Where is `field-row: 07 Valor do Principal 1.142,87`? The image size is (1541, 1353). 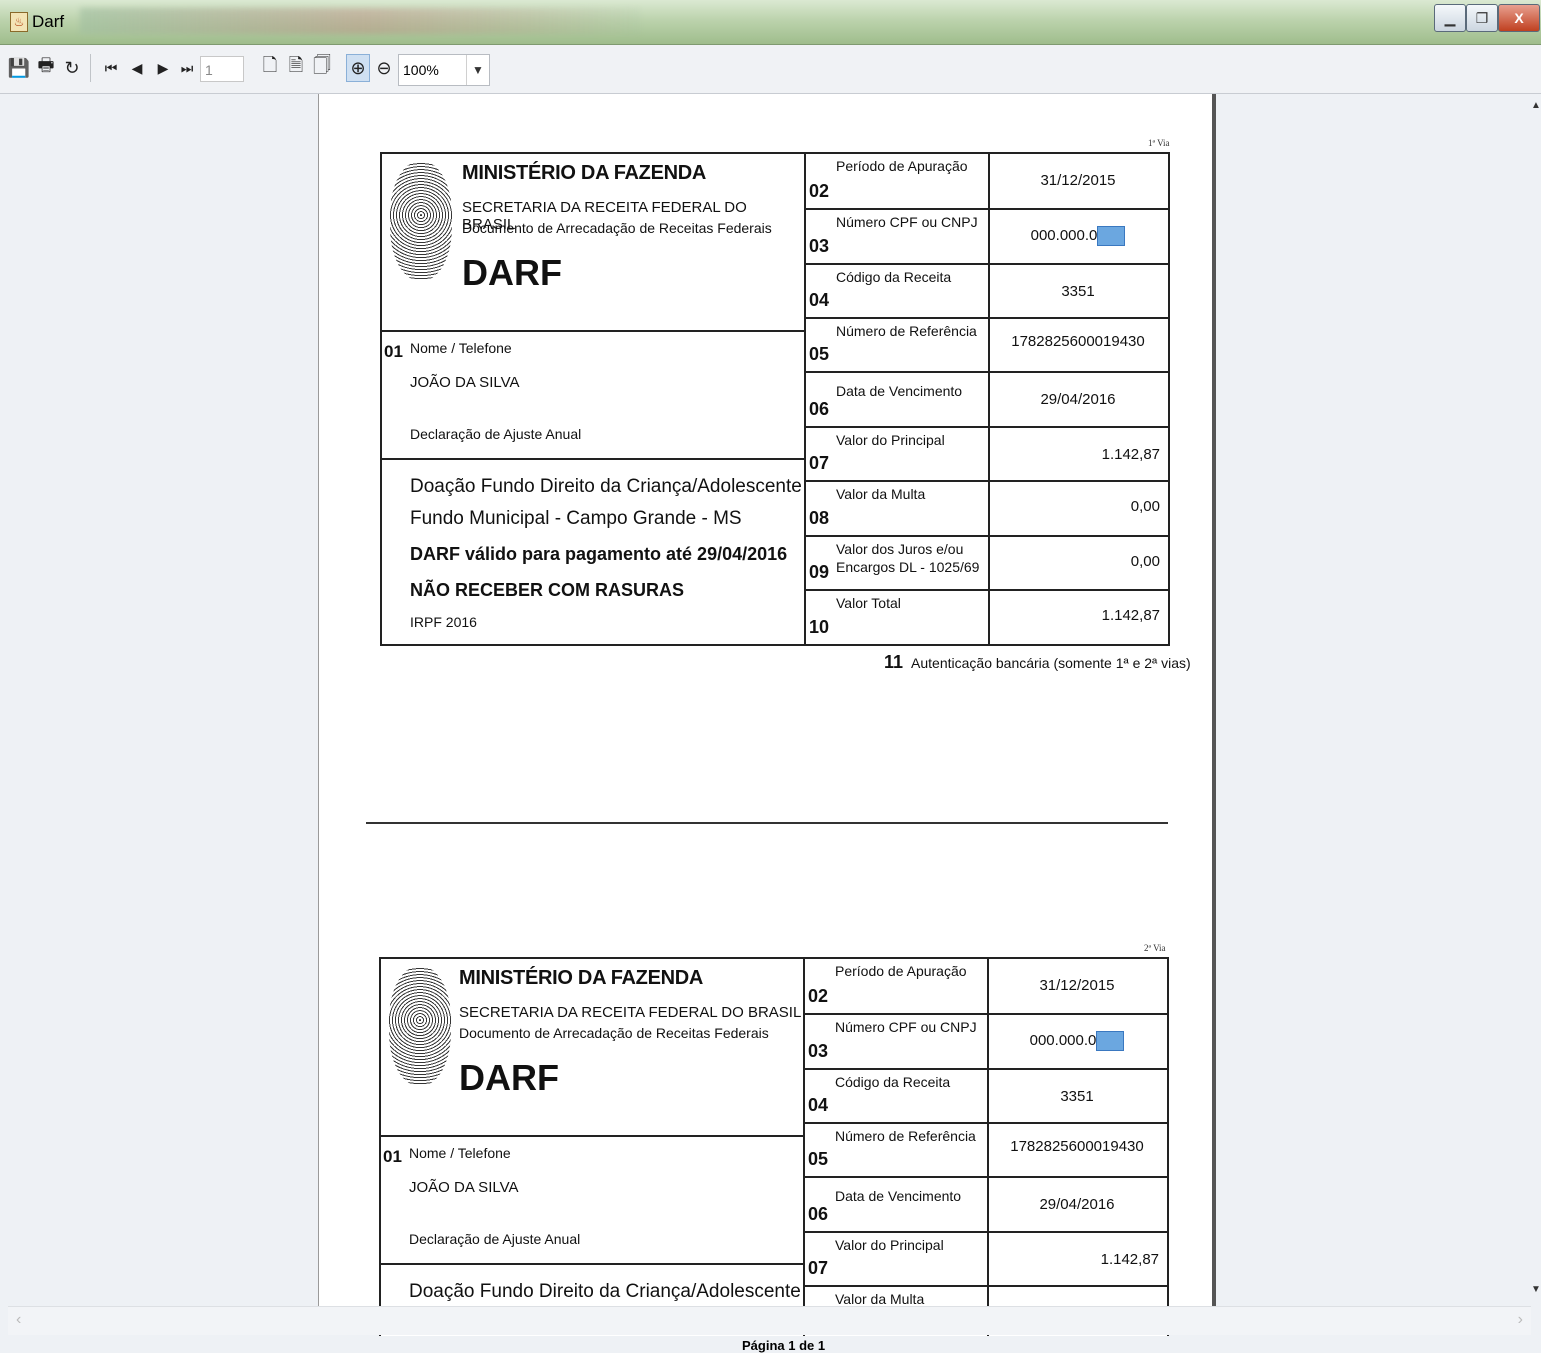 field-row: 07 Valor do Principal 1.142,87 is located at coordinates (987, 455).